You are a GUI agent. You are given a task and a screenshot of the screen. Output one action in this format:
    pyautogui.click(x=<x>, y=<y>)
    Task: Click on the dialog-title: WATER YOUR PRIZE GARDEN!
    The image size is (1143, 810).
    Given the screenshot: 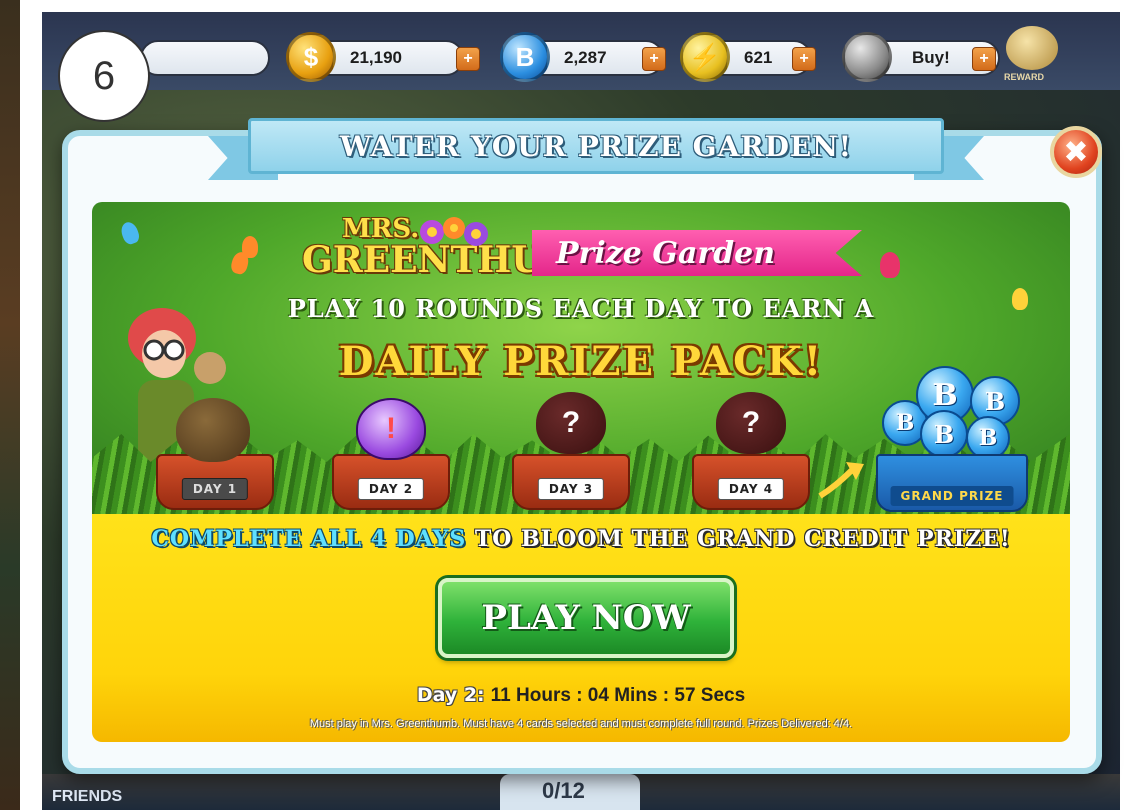 What is the action you would take?
    pyautogui.click(x=596, y=146)
    